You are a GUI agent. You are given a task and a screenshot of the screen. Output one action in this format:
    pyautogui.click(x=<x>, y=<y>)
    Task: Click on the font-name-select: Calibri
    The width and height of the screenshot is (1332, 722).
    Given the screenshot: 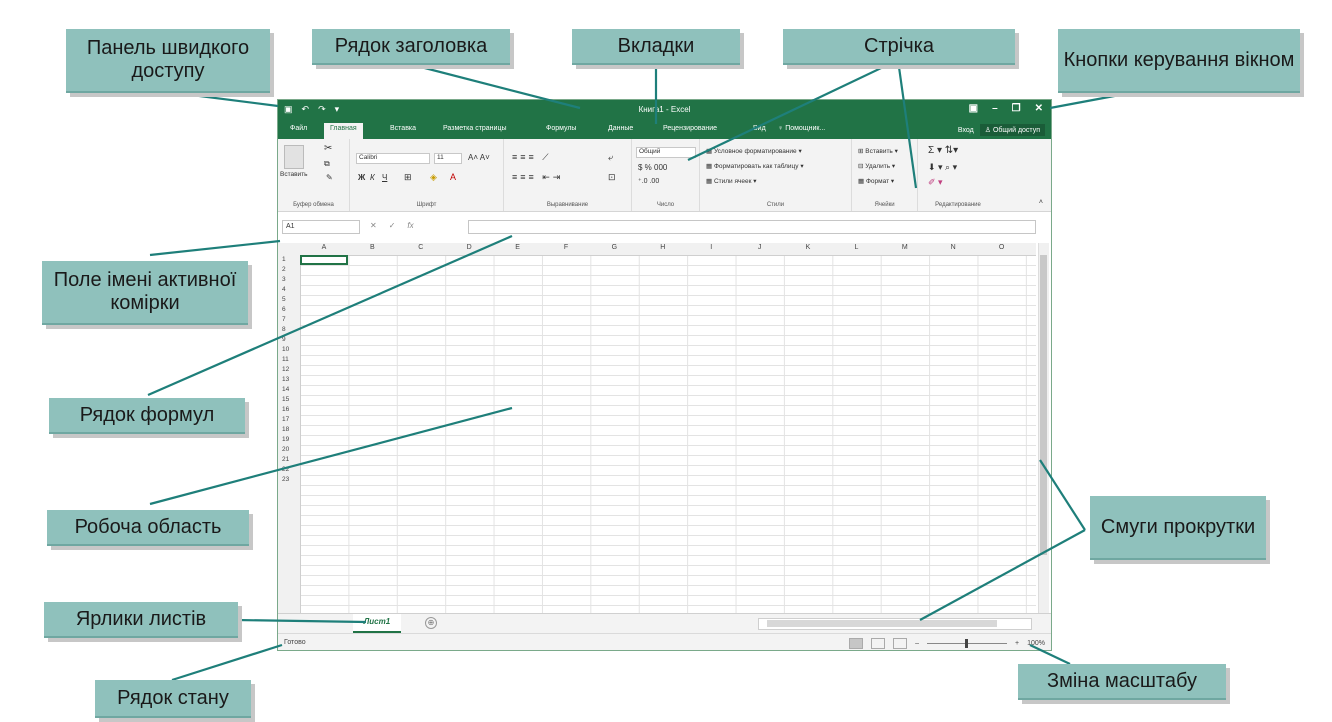 What is the action you would take?
    pyautogui.click(x=393, y=158)
    